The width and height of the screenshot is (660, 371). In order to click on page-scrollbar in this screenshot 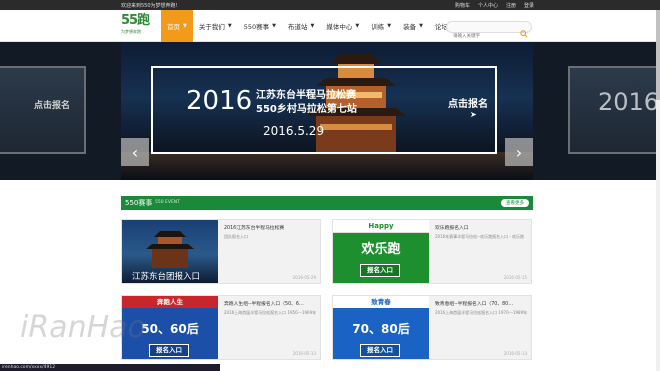, I will do `click(658, 190)`.